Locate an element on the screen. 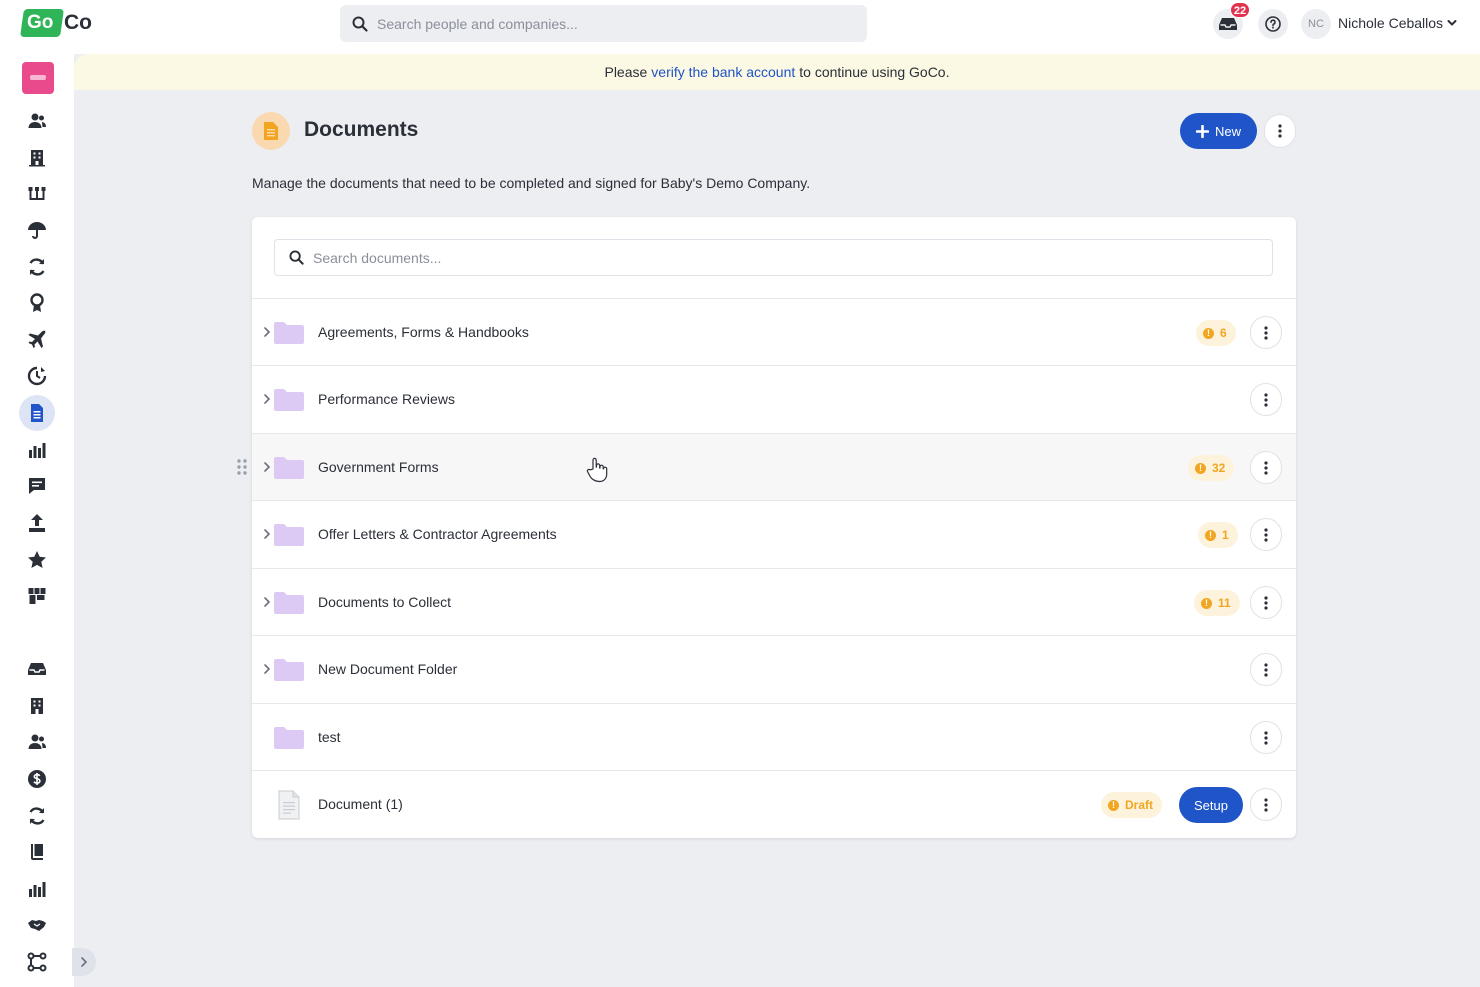 The height and width of the screenshot is (987, 1480). bar-chart-icon is located at coordinates (37, 450).